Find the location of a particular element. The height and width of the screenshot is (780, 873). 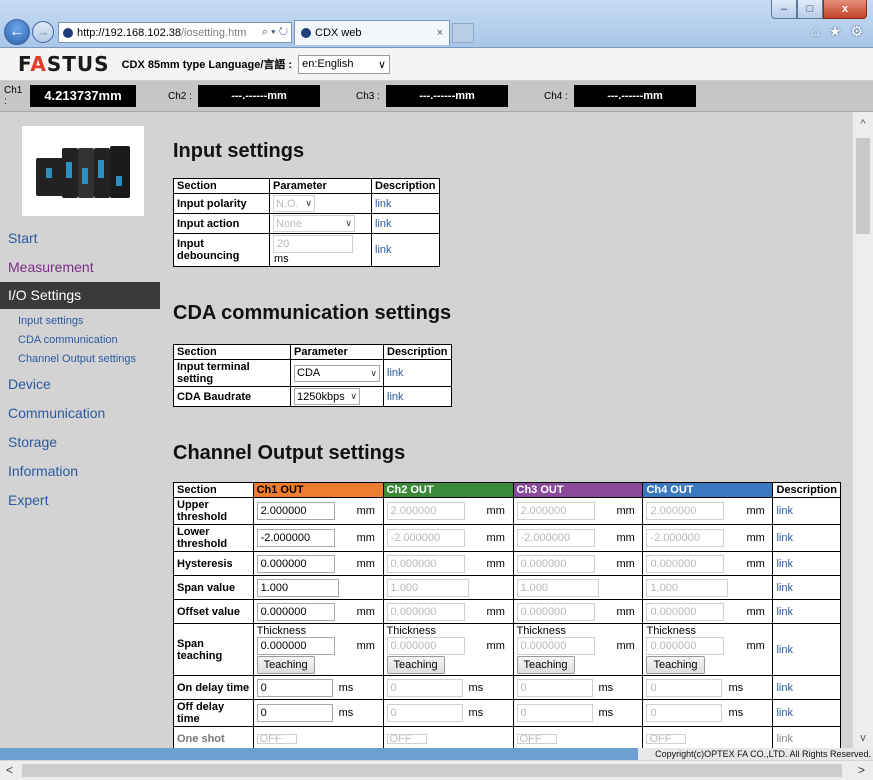

ch1-offset-value-field: 0.000000 is located at coordinates (295, 611).